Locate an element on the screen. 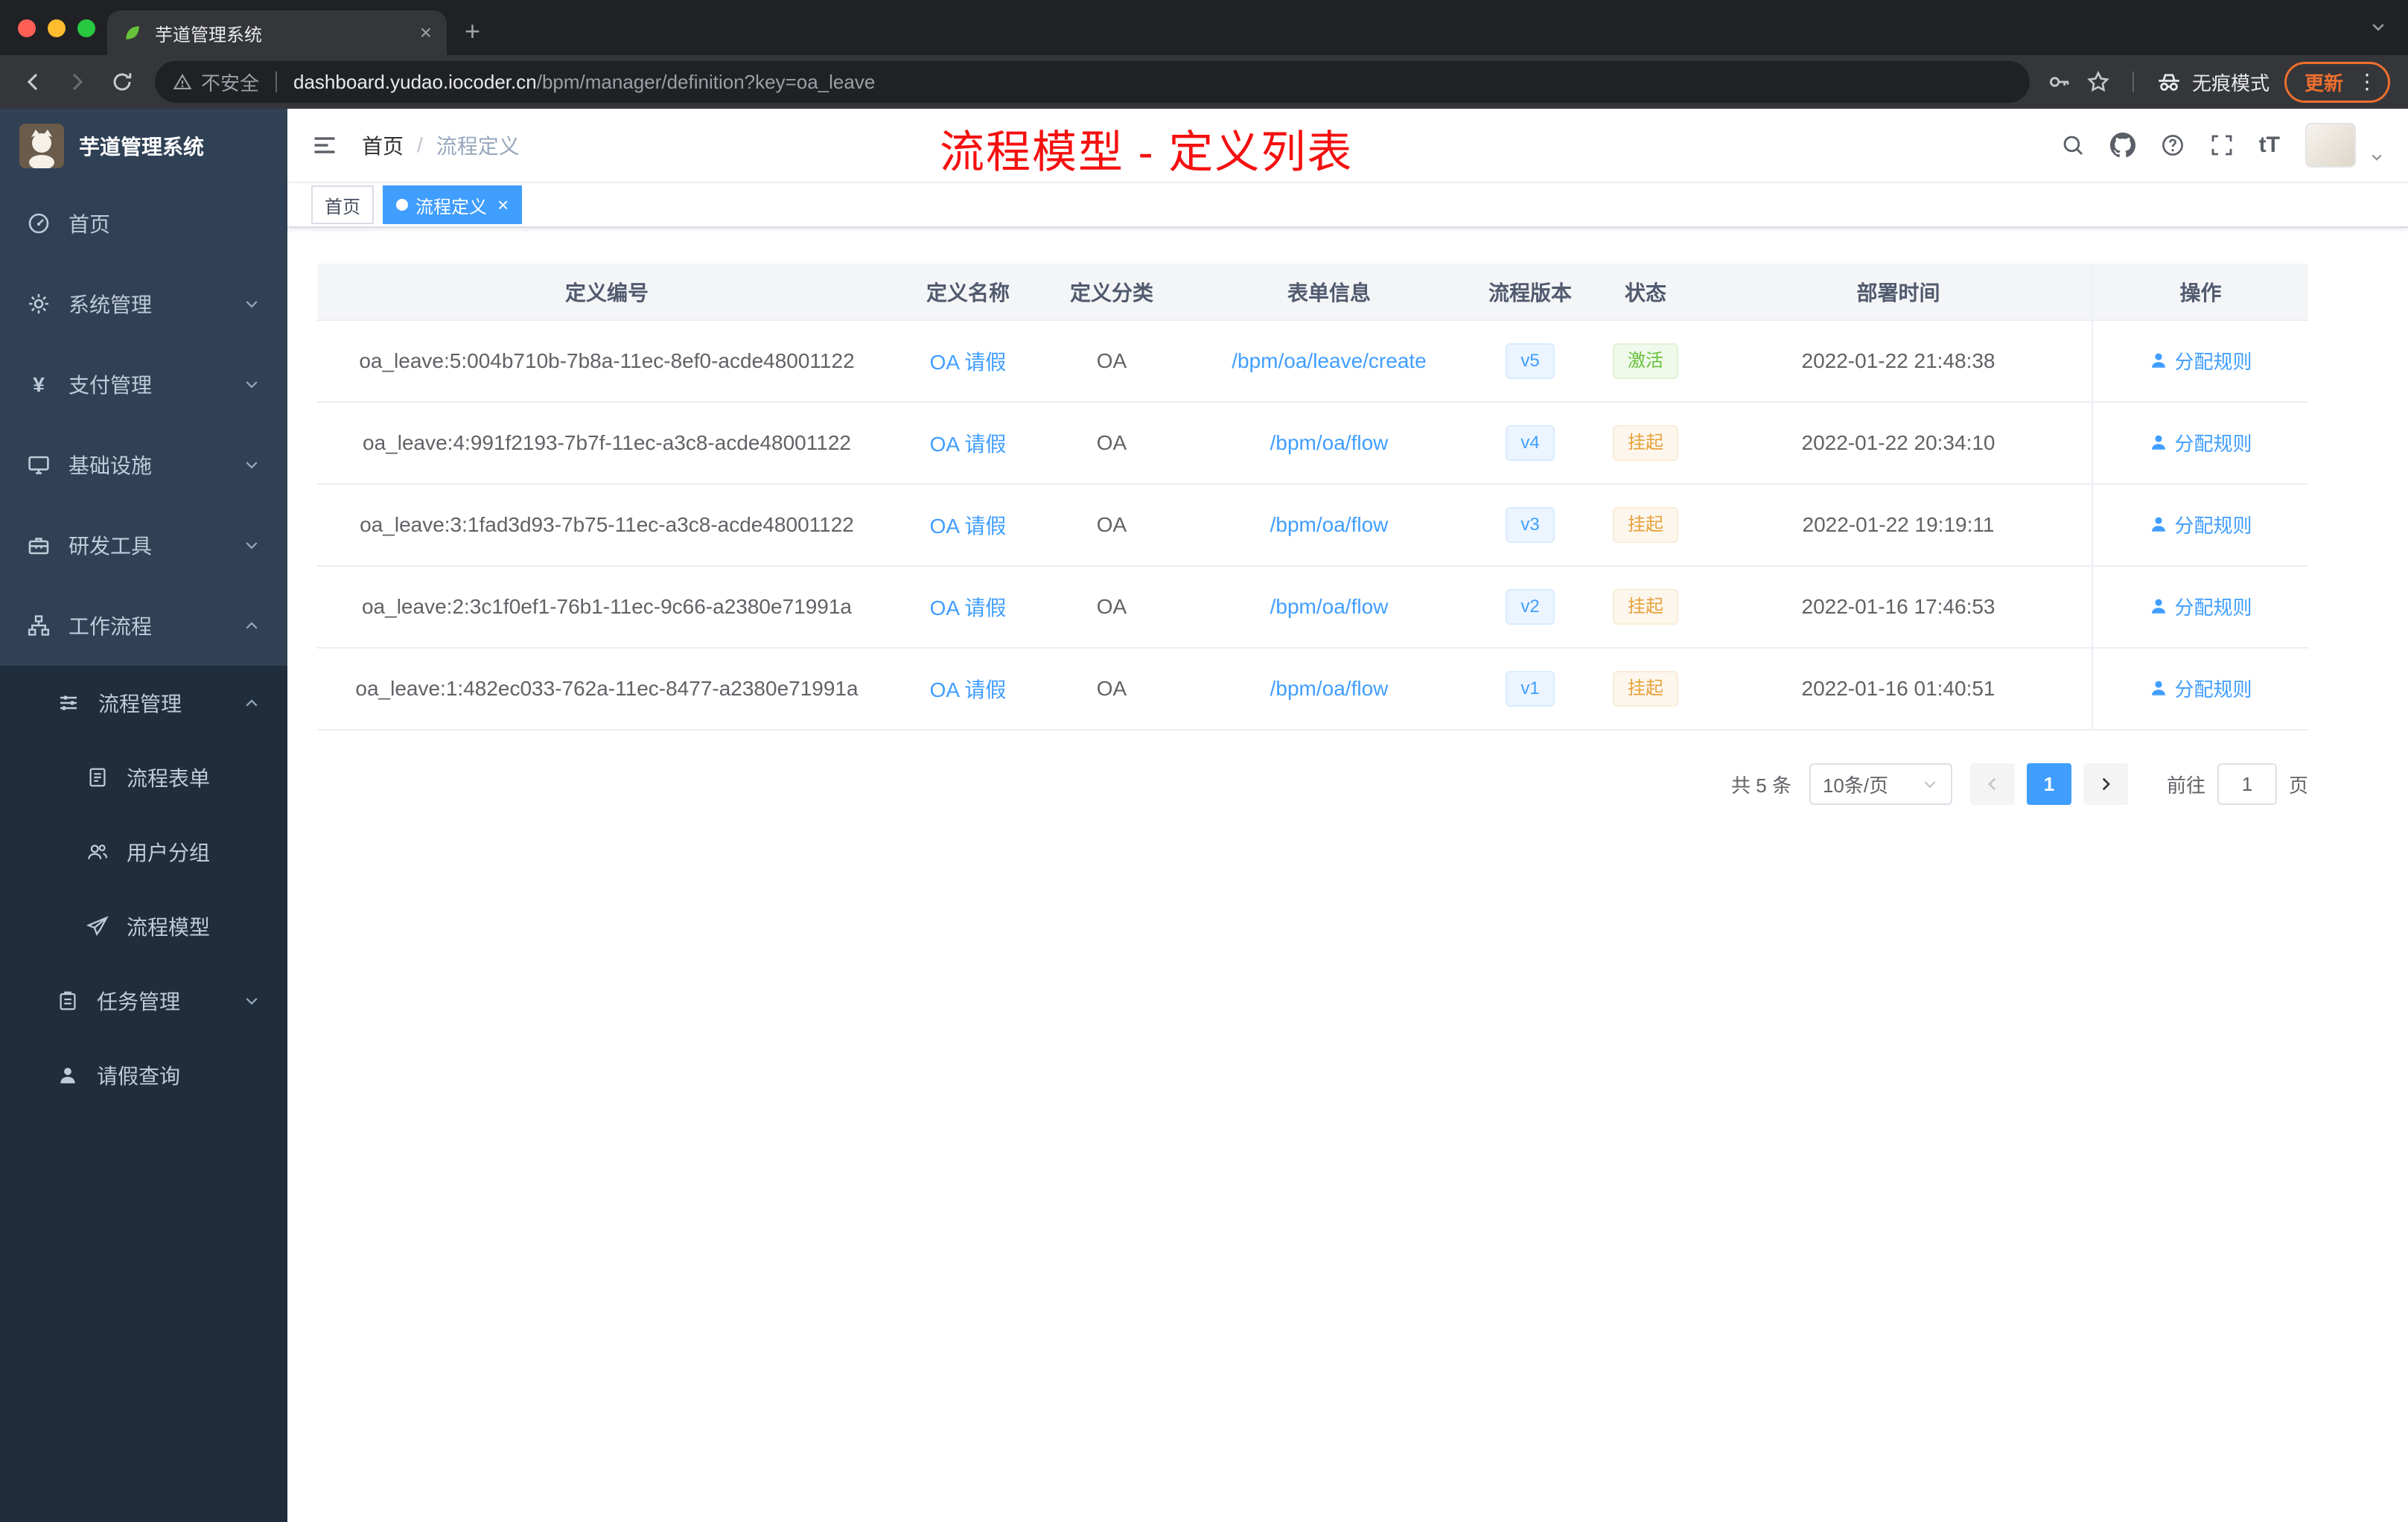 This screenshot has height=1522, width=2408. chevron-down-icon is located at coordinates (252, 1001).